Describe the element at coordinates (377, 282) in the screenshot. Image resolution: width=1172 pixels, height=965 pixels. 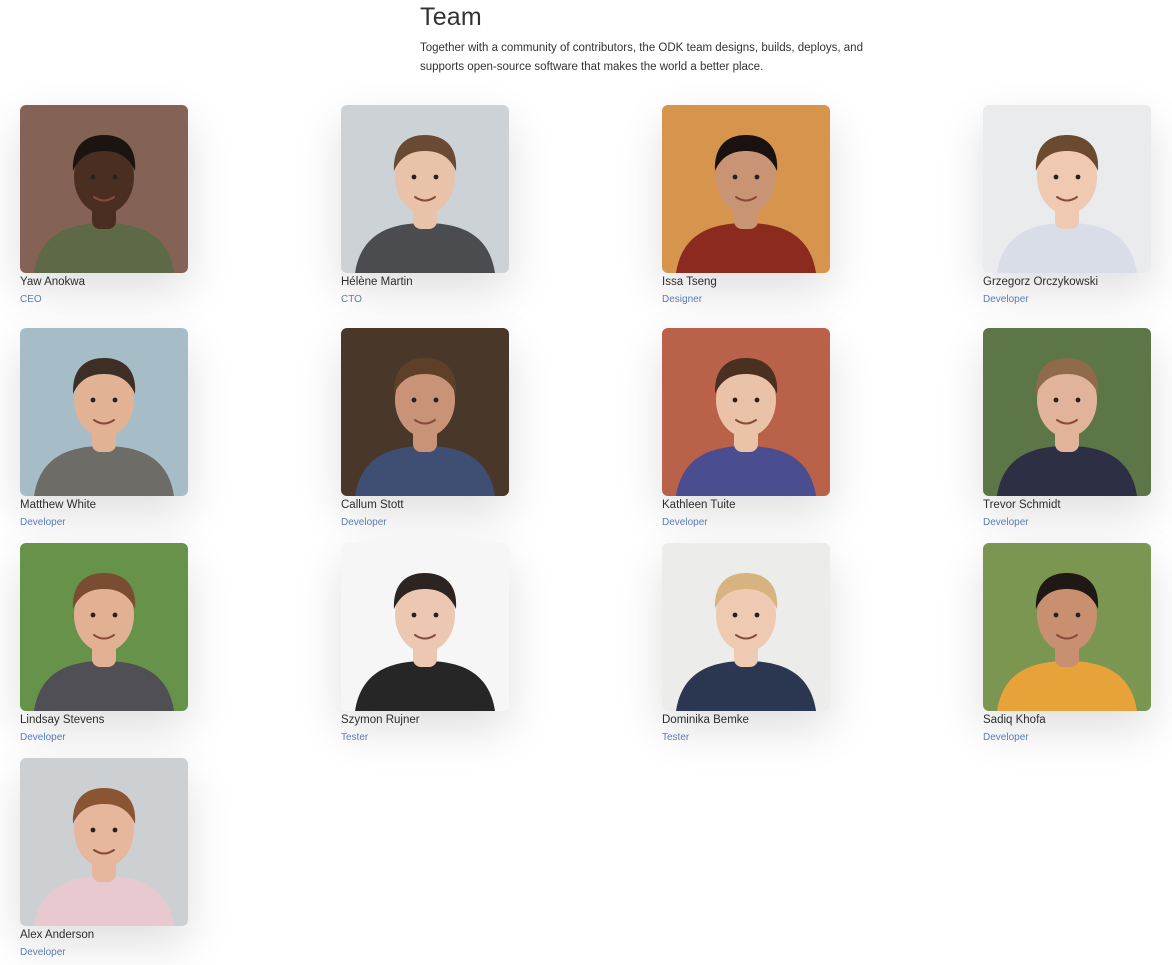
I see `member-name: Hélène Martin` at that location.